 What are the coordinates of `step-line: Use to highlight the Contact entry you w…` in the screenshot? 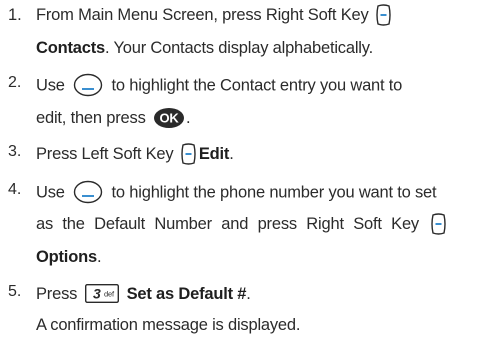 It's located at (254, 85).